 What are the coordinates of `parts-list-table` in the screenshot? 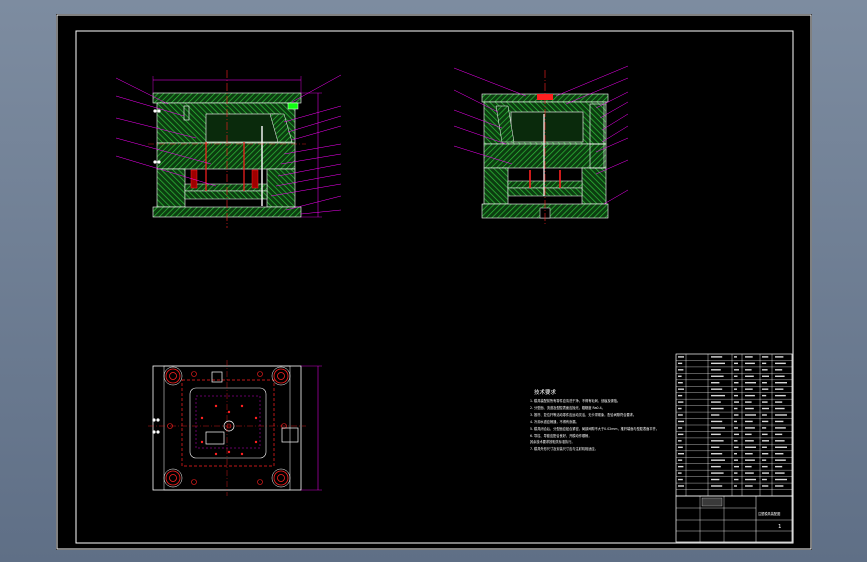 It's located at (734, 425).